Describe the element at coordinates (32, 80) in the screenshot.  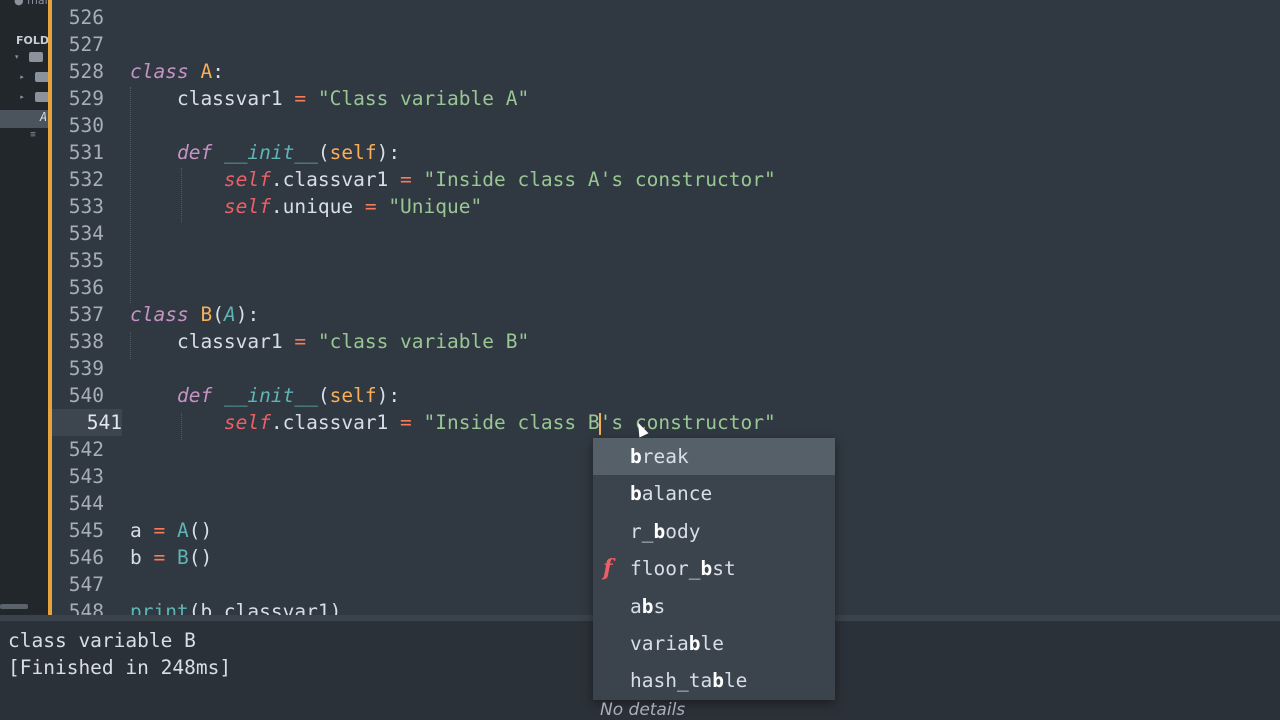
I see `sidebar-folder-1: ▸` at that location.